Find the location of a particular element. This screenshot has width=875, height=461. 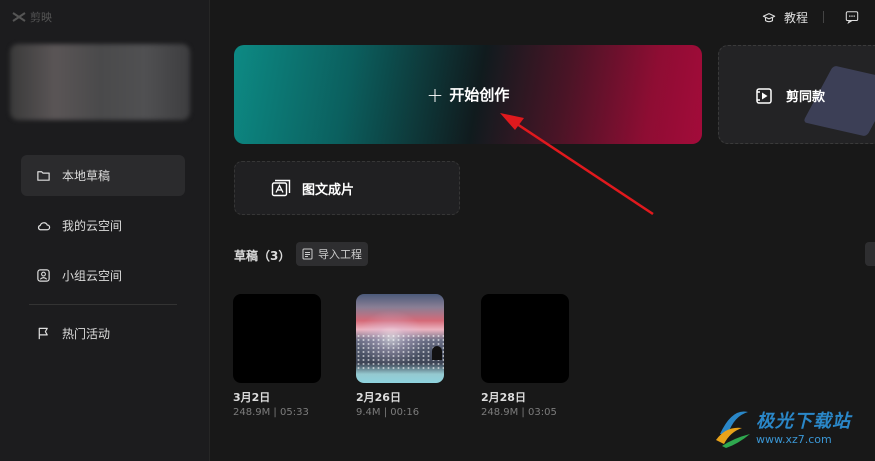

drafts-title: 草稿（3） is located at coordinates (262, 256).